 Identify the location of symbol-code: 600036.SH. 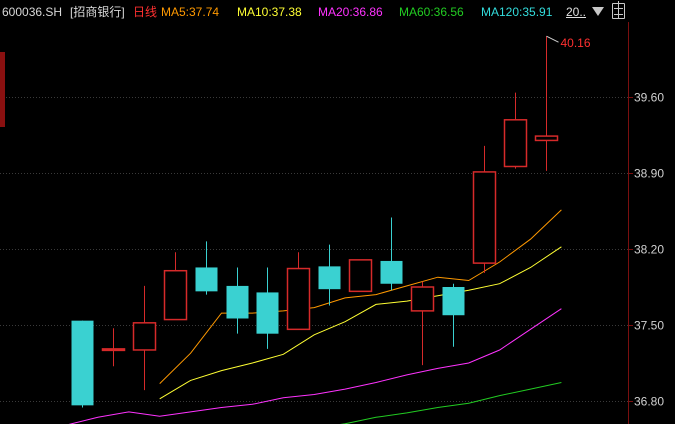
(32, 12).